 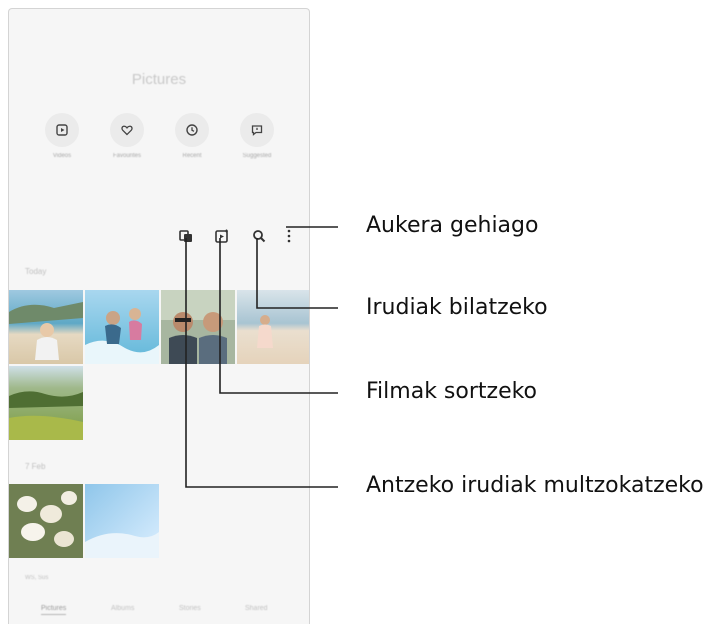 I want to click on callout-group-similar: Antzeko irudiak multzokatzeko, so click(x=535, y=485).